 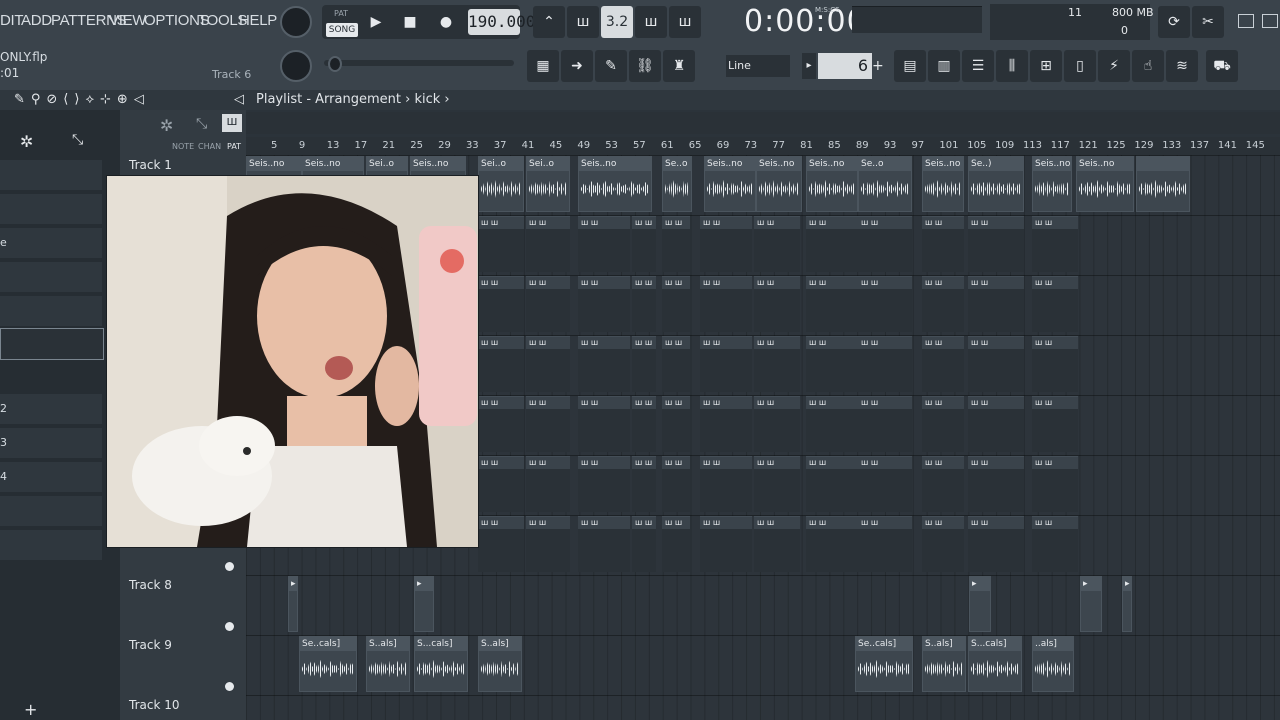 What do you see at coordinates (36, 20) in the screenshot?
I see `menu-add: ADD` at bounding box center [36, 20].